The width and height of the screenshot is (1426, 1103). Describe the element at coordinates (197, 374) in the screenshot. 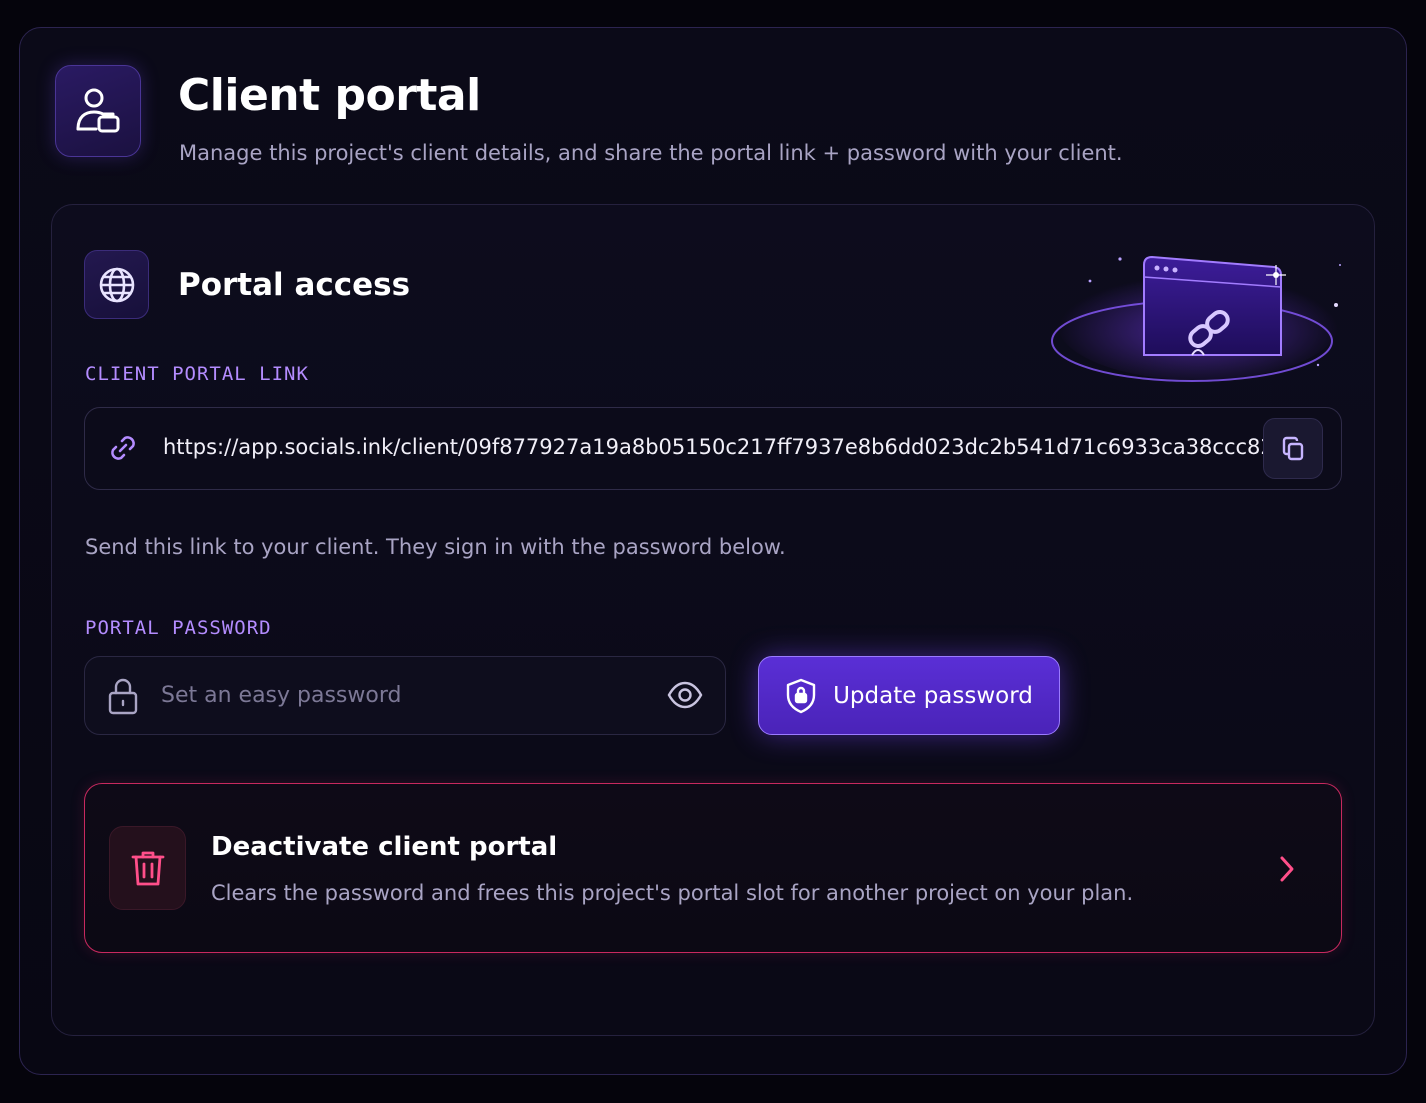

I see `client-portal-link-label: CLIENT PORTAL LINK` at that location.